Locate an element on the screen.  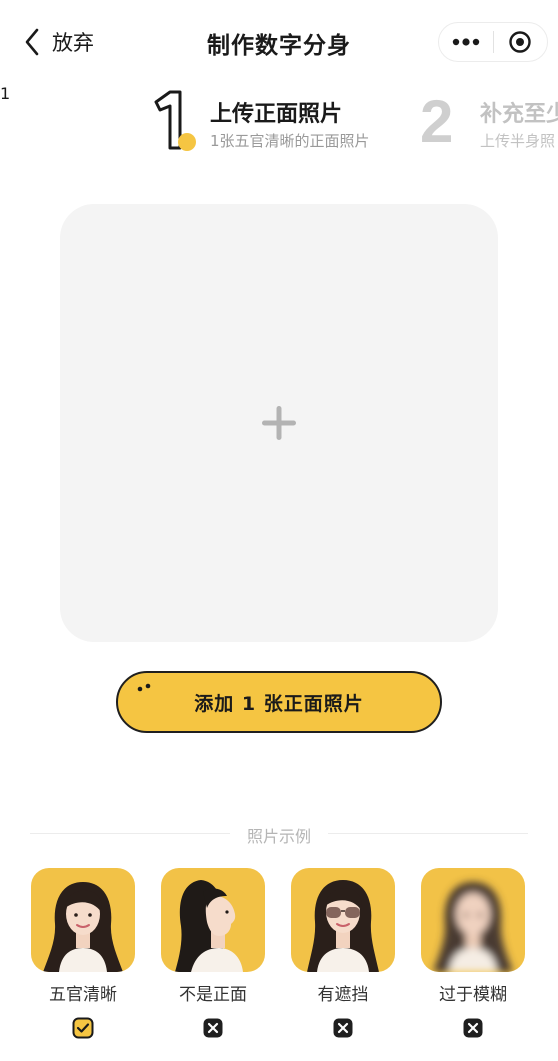
step-1-subtitle: 1张五官清晰的正面照片 is located at coordinates (290, 141).